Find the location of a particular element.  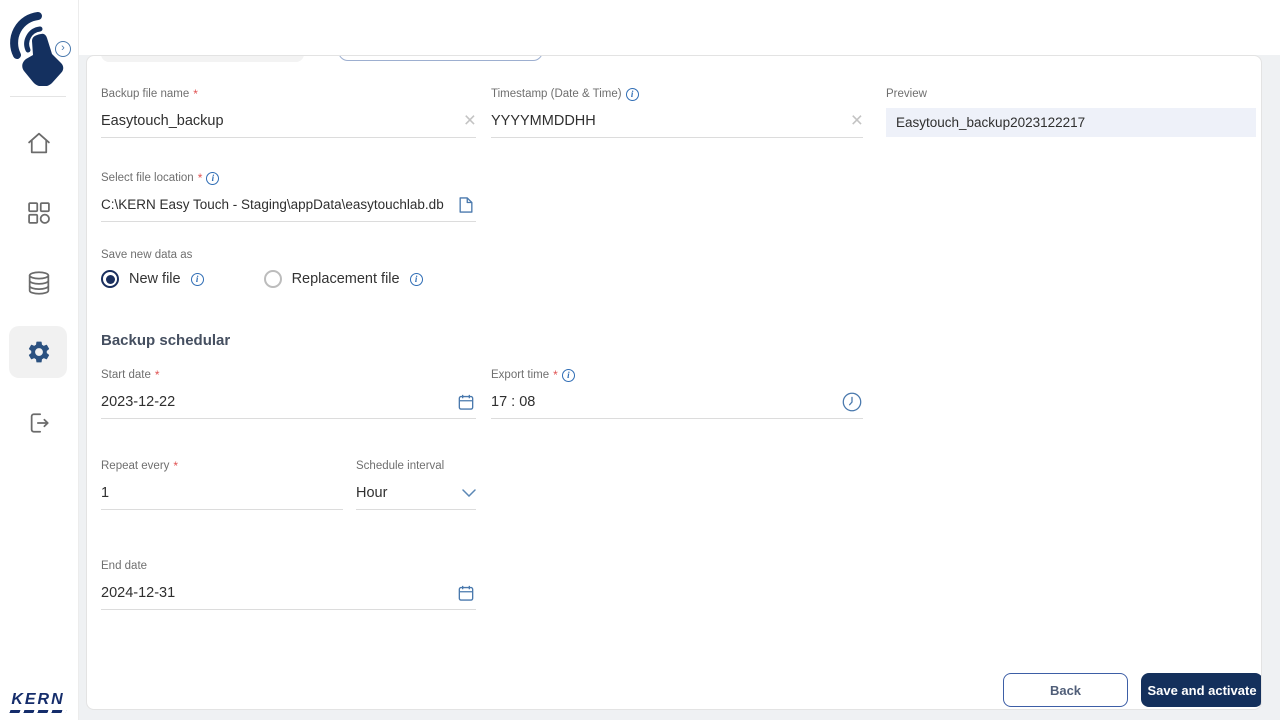

kern-brand-logo: KERN is located at coordinates (38, 702).